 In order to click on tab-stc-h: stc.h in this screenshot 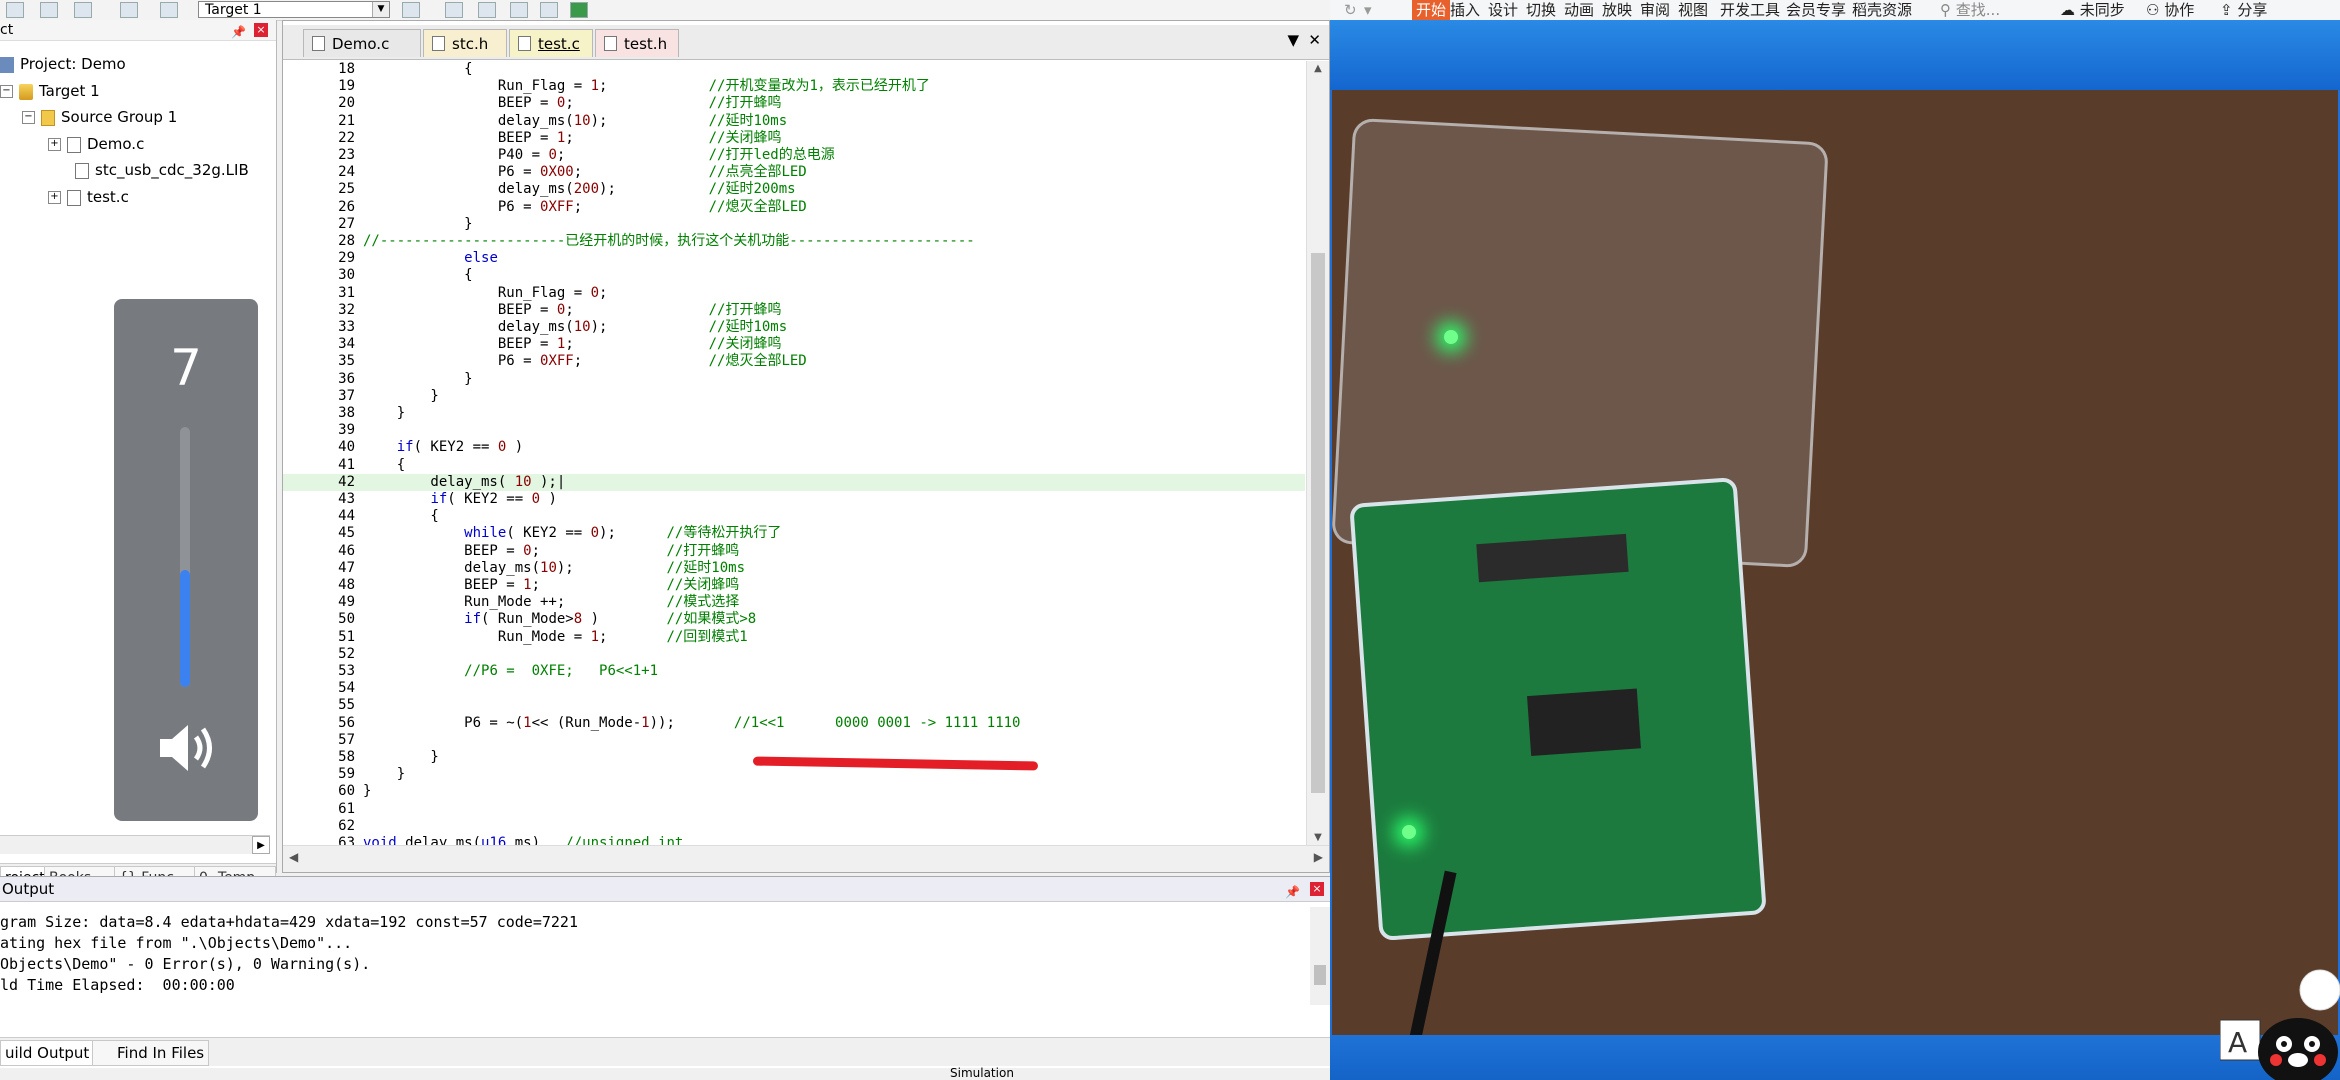, I will do `click(465, 43)`.